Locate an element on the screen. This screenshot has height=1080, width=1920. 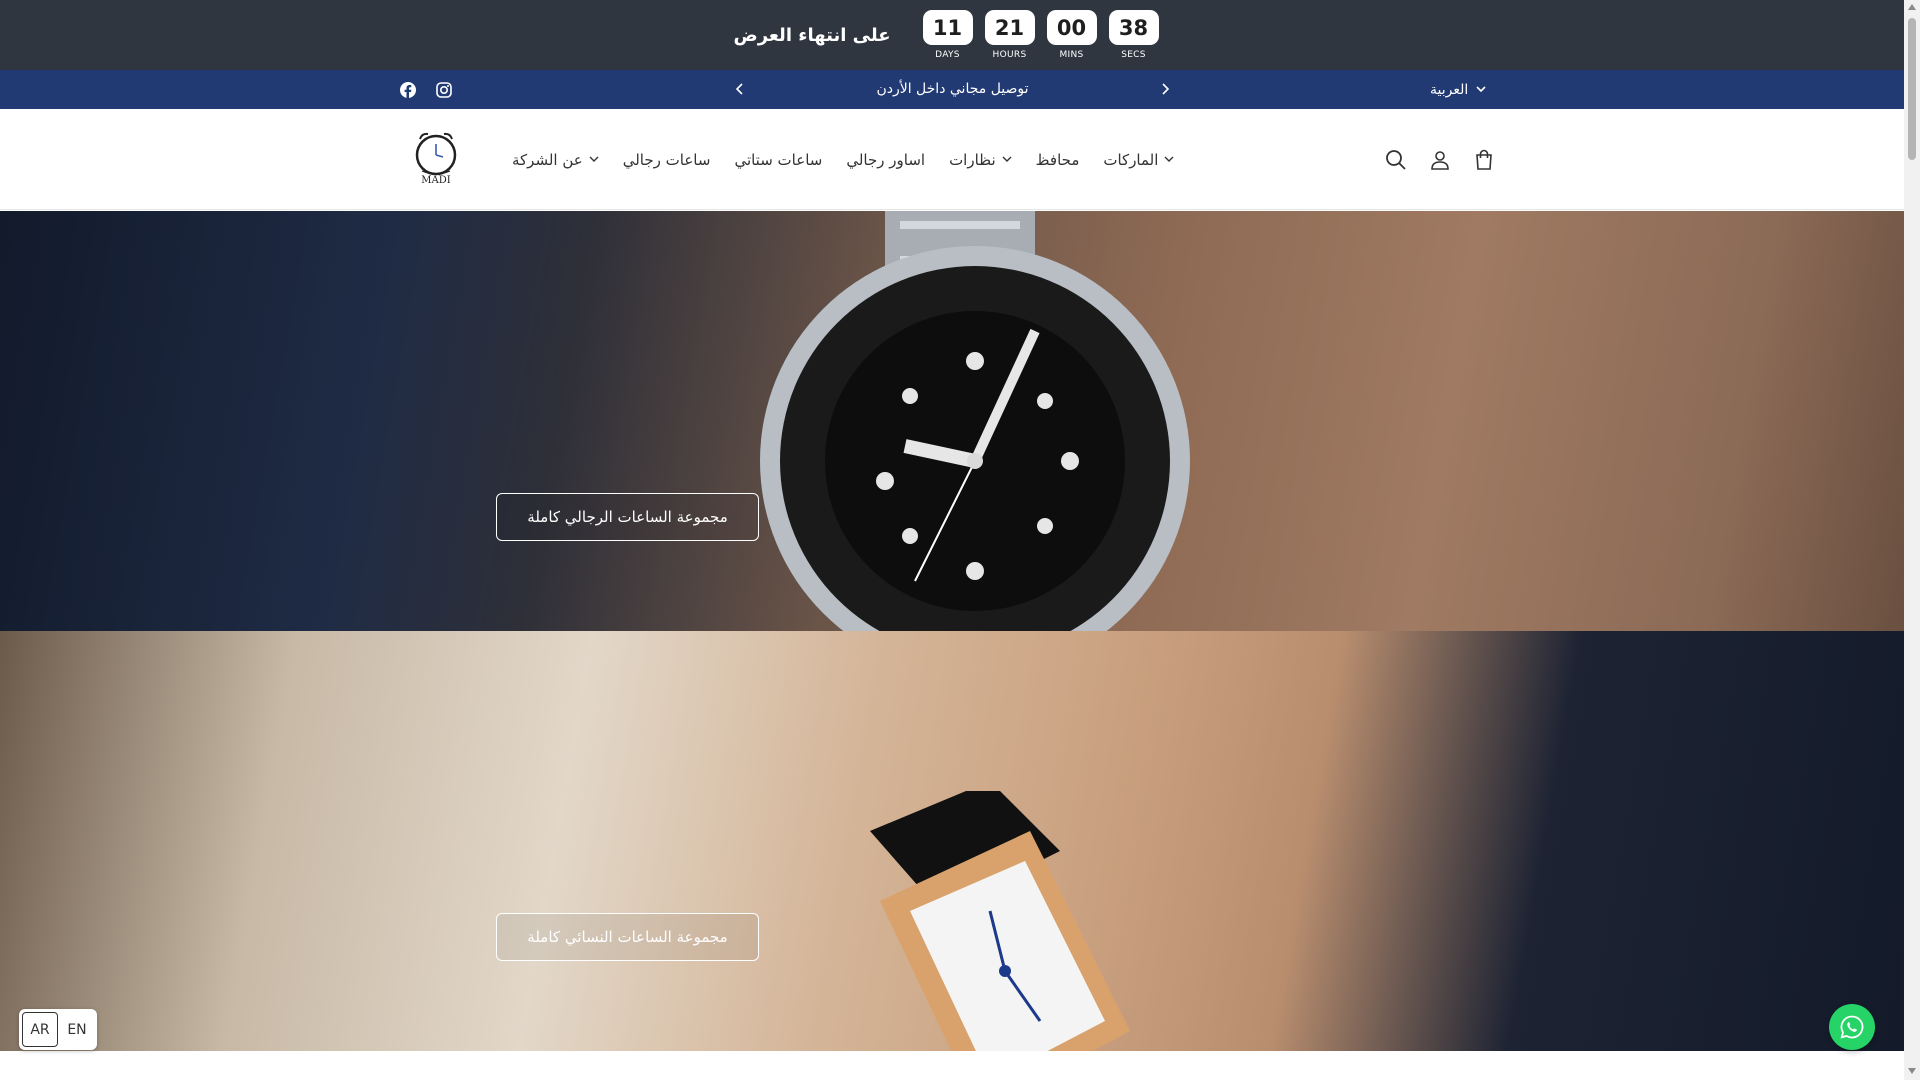
page-scrollbar is located at coordinates (1912, 540).